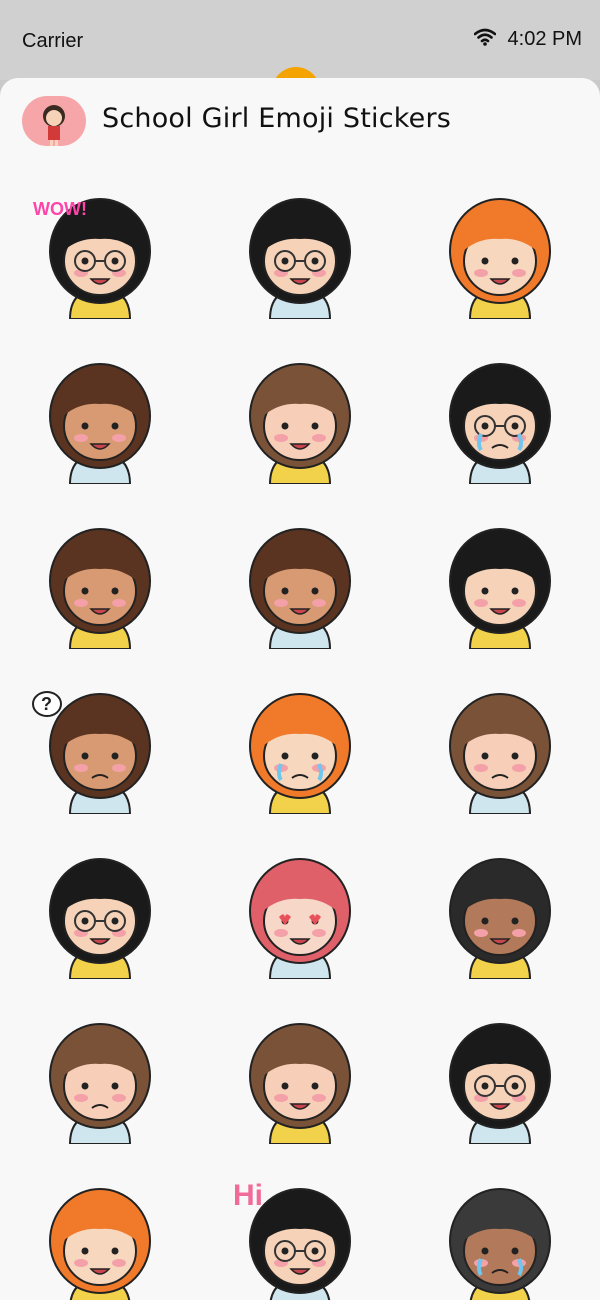 This screenshot has width=600, height=1300. I want to click on sticker-excited-girl-glasses, so click(500, 1079).